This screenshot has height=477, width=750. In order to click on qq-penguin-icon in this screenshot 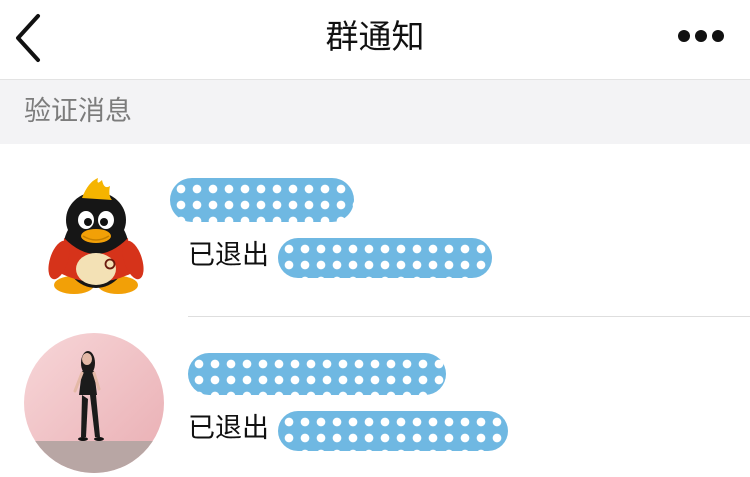, I will do `click(96, 236)`.